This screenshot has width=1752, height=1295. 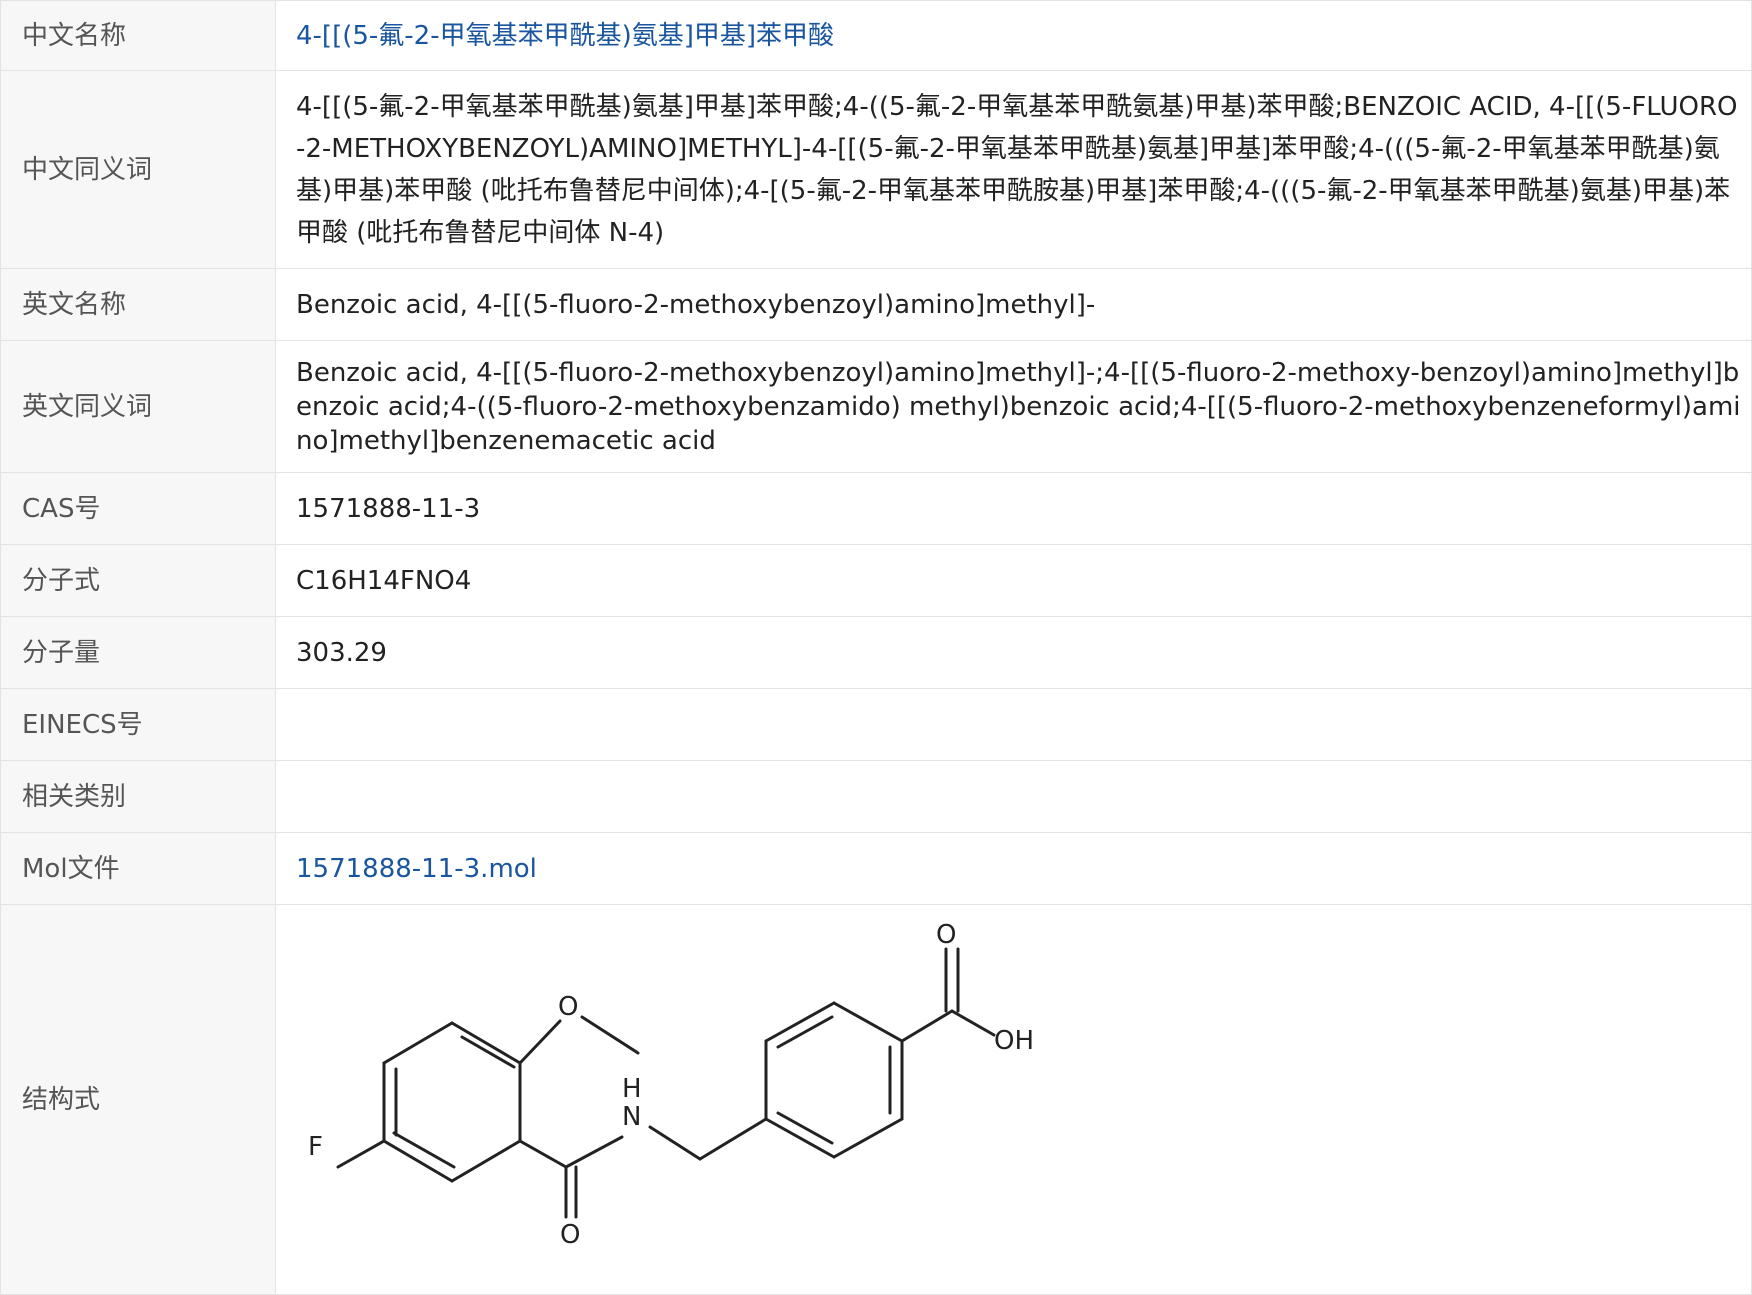 I want to click on label-molecular-weight: 分子量, so click(x=138, y=652).